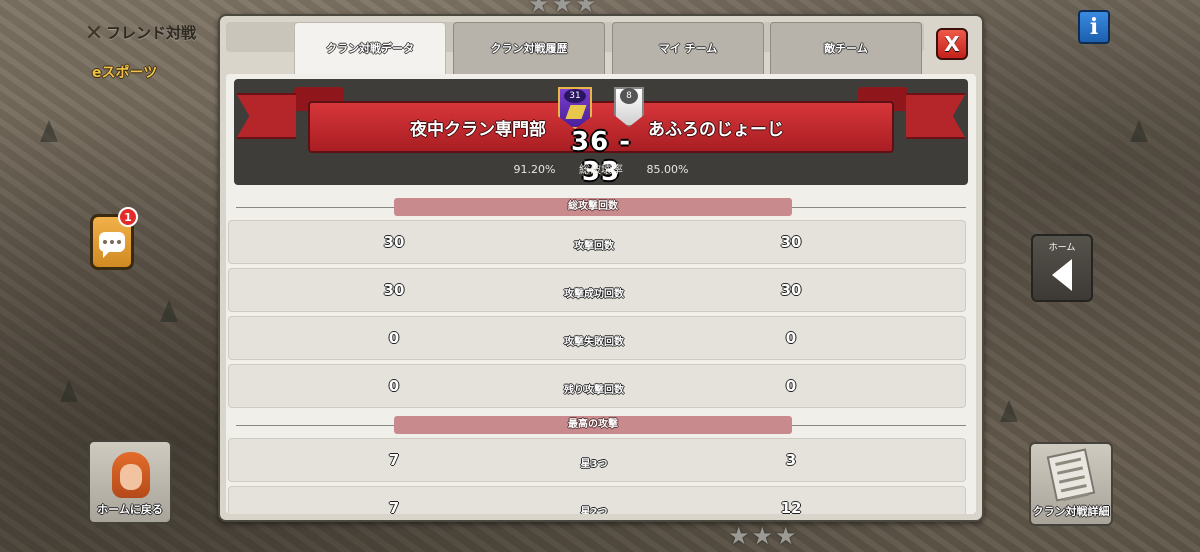 The height and width of the screenshot is (552, 1200). What do you see at coordinates (1071, 475) in the screenshot?
I see `document-icon` at bounding box center [1071, 475].